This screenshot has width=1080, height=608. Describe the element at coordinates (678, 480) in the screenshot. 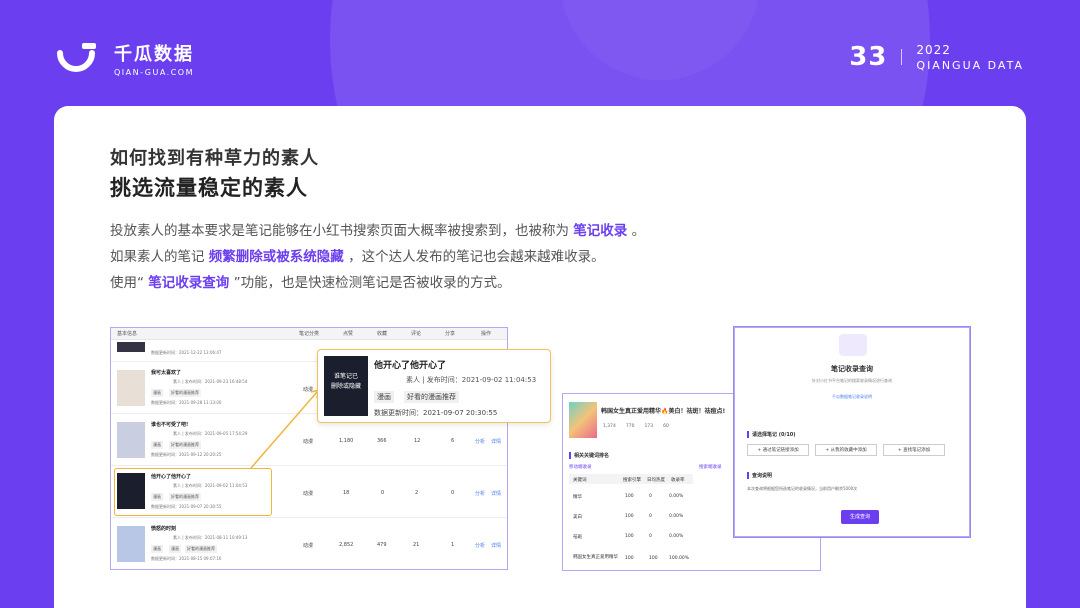

I see `col-header: 收录率` at that location.